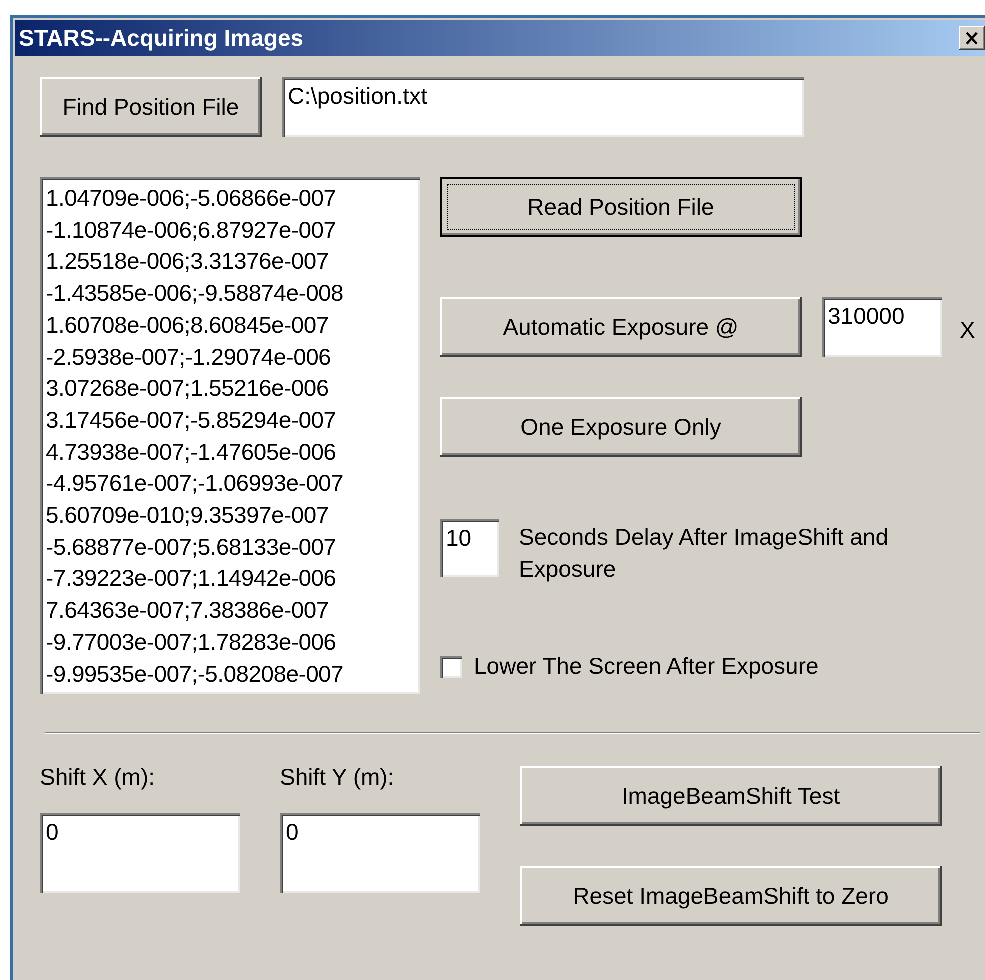  What do you see at coordinates (230, 548) in the screenshot?
I see `list-item: -5.68877e-007;5.68133e-007` at bounding box center [230, 548].